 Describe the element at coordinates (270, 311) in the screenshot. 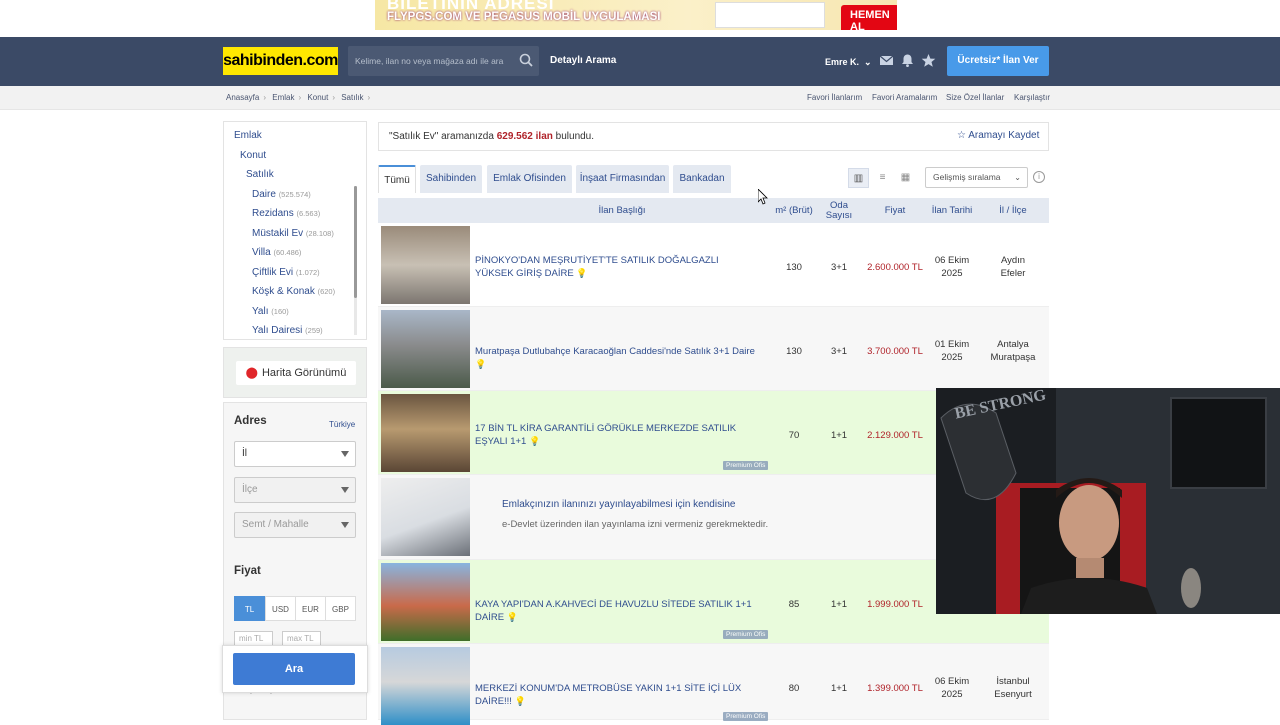

I see `category-item: Yalı (160)` at that location.